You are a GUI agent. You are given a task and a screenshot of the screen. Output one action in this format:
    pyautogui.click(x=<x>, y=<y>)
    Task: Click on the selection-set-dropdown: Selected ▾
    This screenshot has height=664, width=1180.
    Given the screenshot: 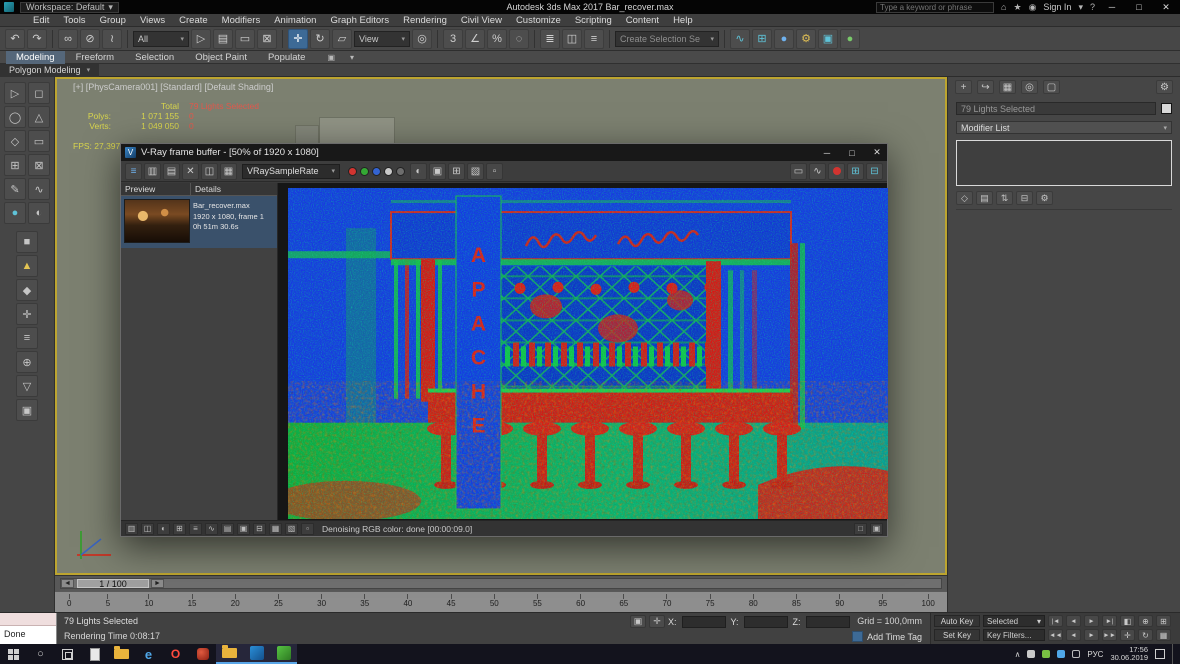 What is the action you would take?
    pyautogui.click(x=1014, y=621)
    